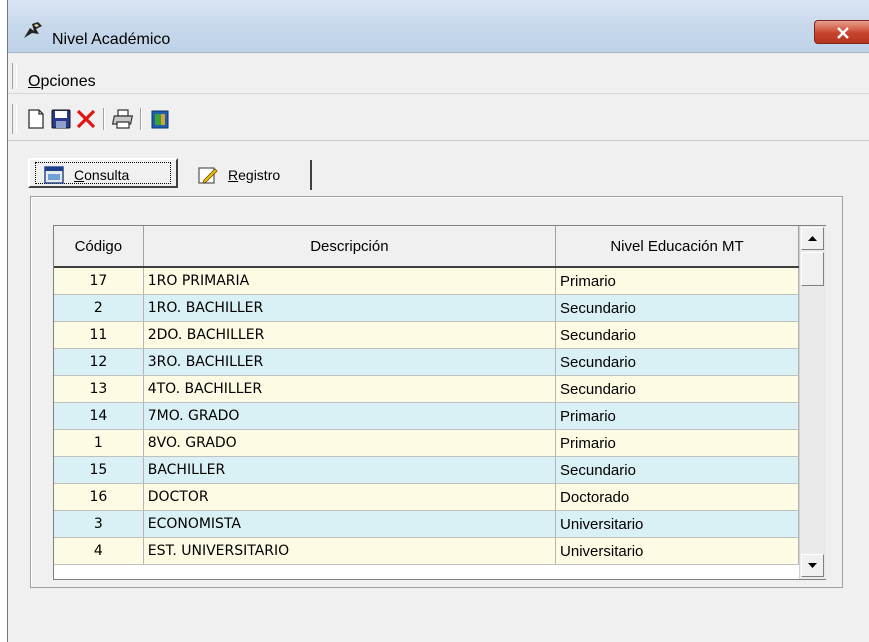 The width and height of the screenshot is (869, 642). I want to click on scroll-thumb, so click(812, 269).